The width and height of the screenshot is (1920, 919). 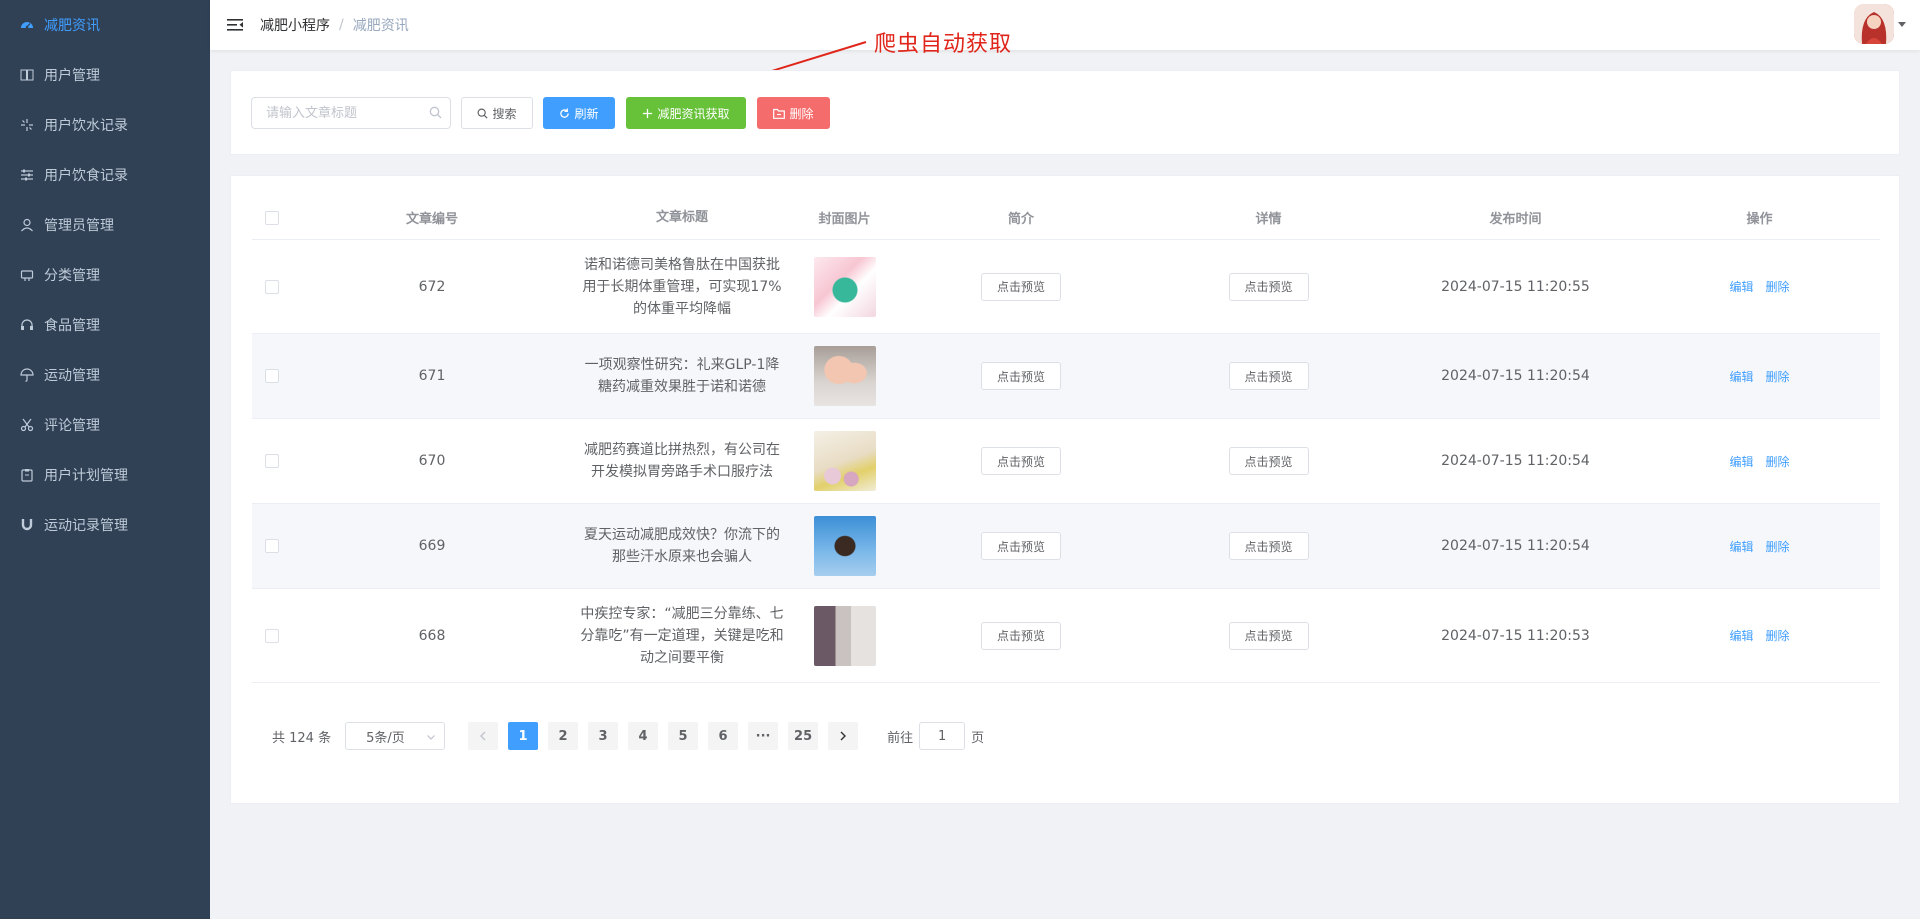 I want to click on page-button-3: 3, so click(x=603, y=736).